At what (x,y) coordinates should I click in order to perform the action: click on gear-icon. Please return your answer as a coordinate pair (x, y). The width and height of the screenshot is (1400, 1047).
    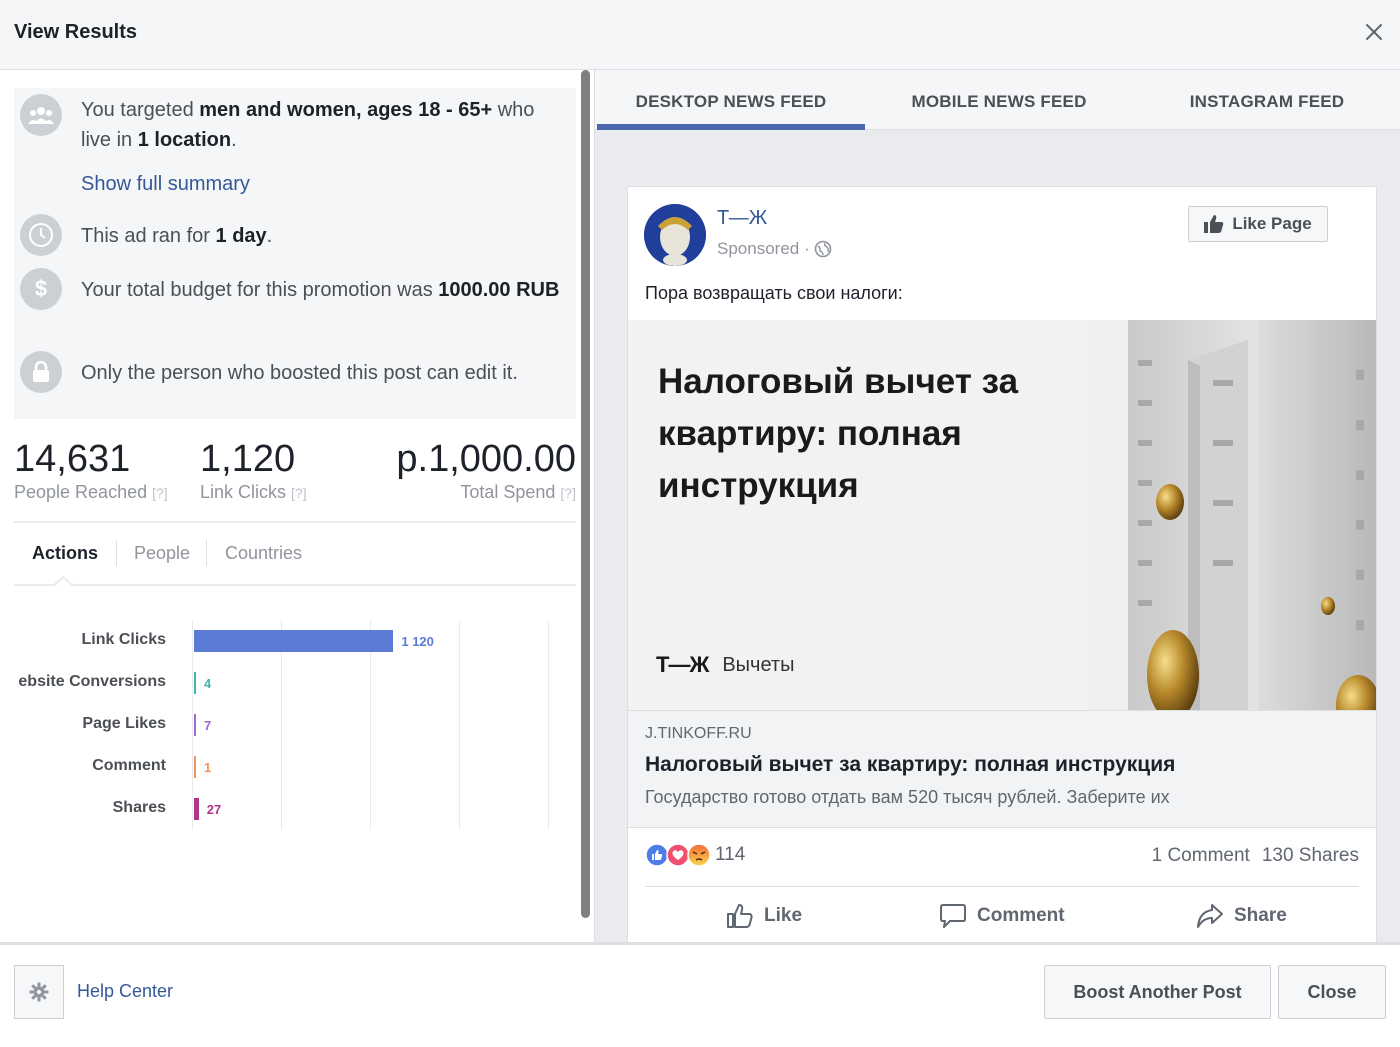
    Looking at the image, I should click on (39, 992).